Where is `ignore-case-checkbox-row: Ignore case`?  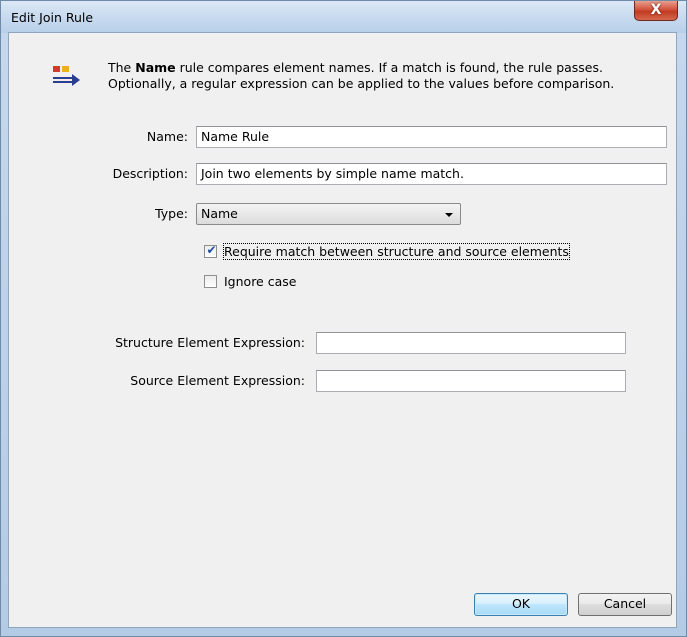 ignore-case-checkbox-row: Ignore case is located at coordinates (304, 282).